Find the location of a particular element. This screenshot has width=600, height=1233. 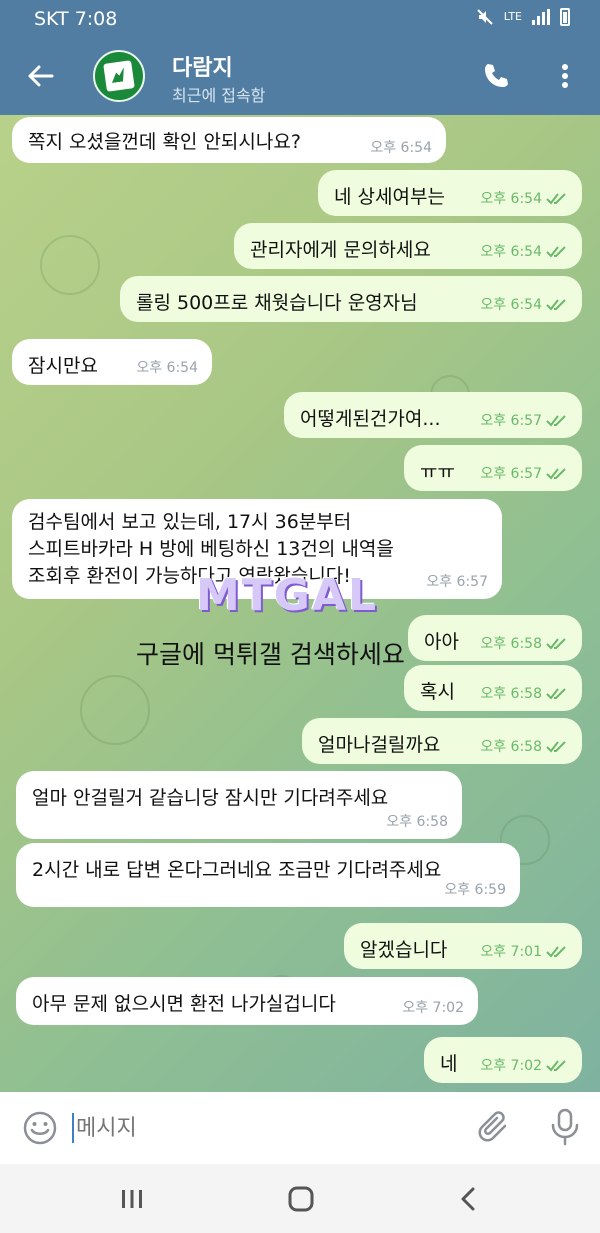

message-text: 네 is located at coordinates (449, 1064).